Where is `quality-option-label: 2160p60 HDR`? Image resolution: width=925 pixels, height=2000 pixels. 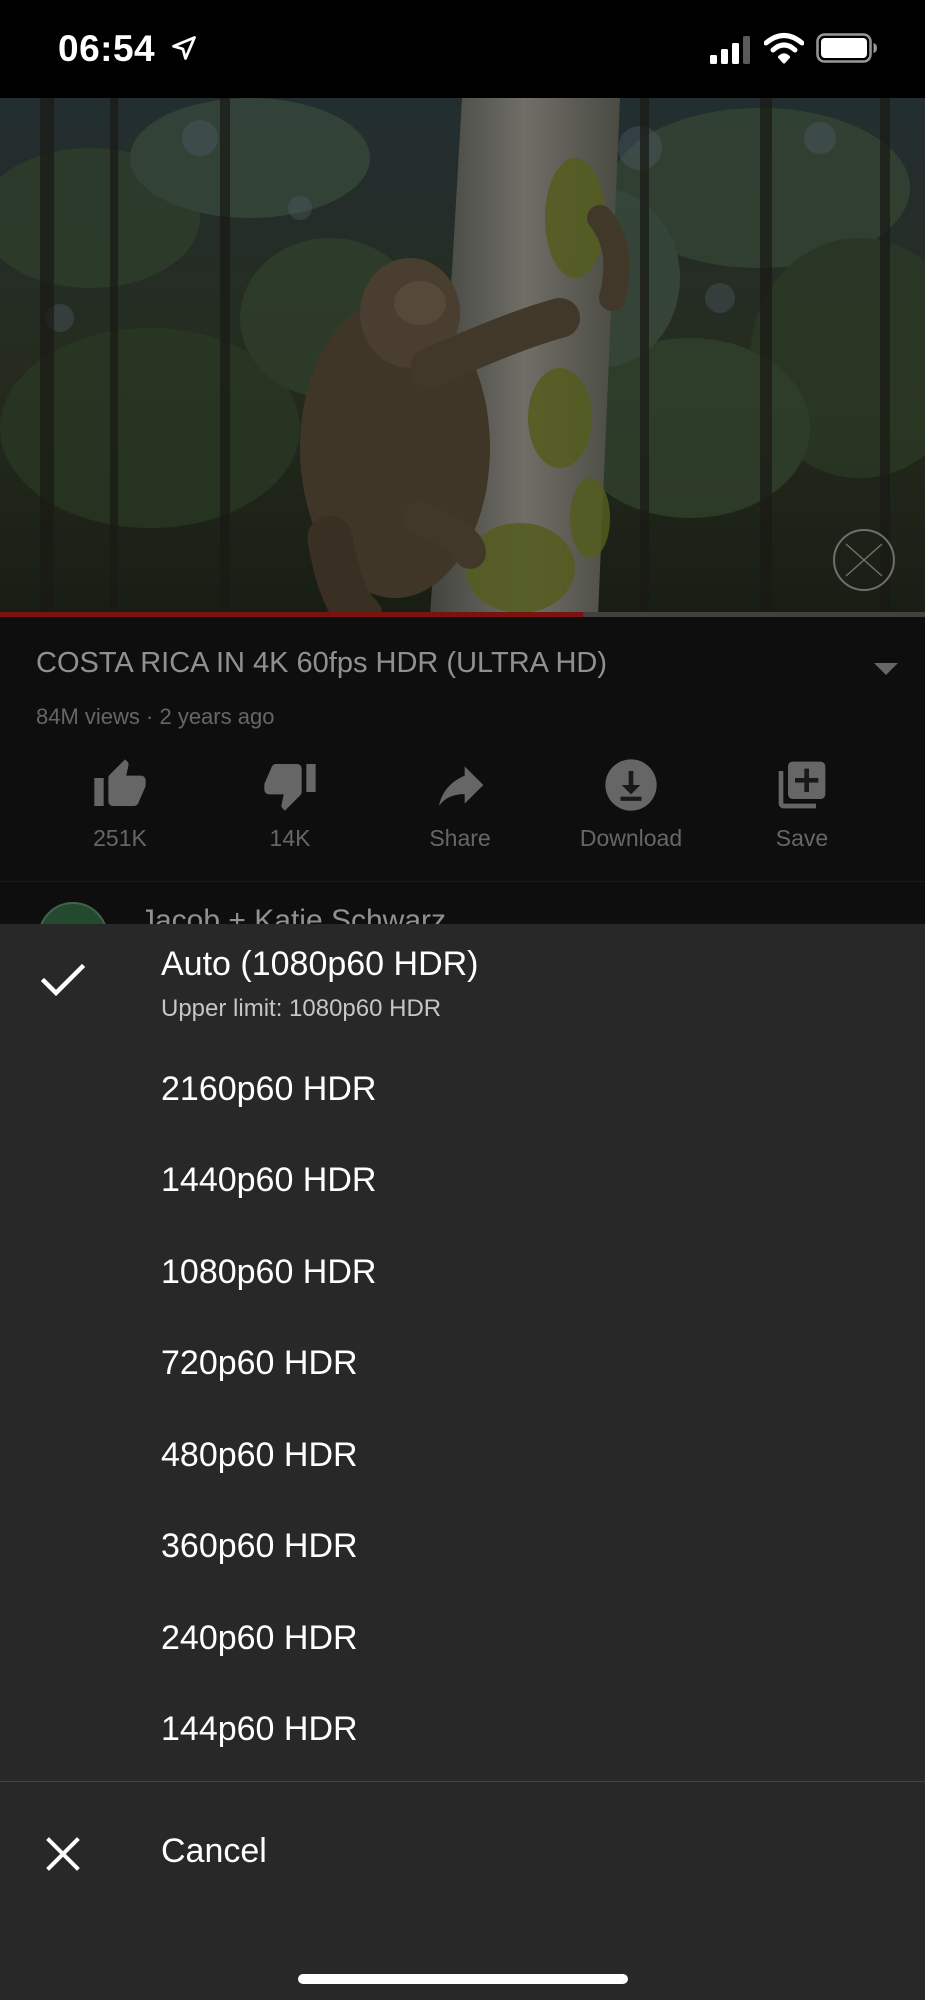 quality-option-label: 2160p60 HDR is located at coordinates (269, 1089).